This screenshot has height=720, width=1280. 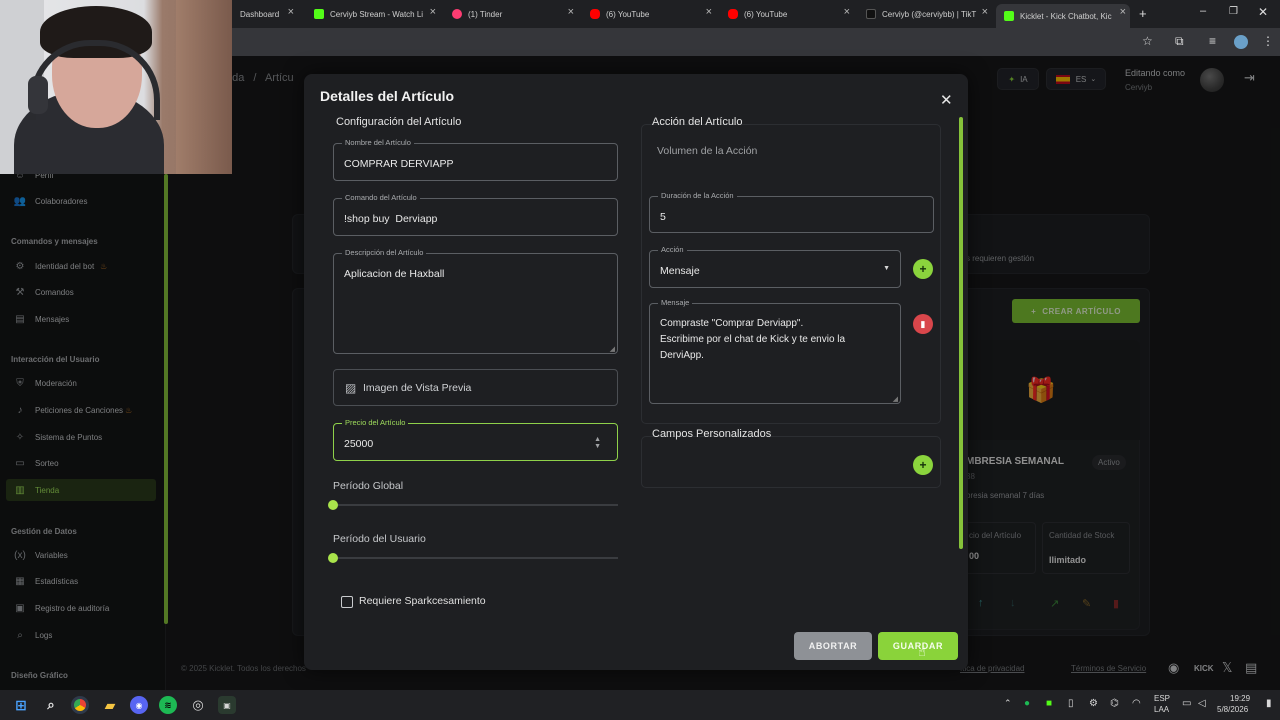 What do you see at coordinates (1027, 703) in the screenshot?
I see `tray-spotify-icon: ●` at bounding box center [1027, 703].